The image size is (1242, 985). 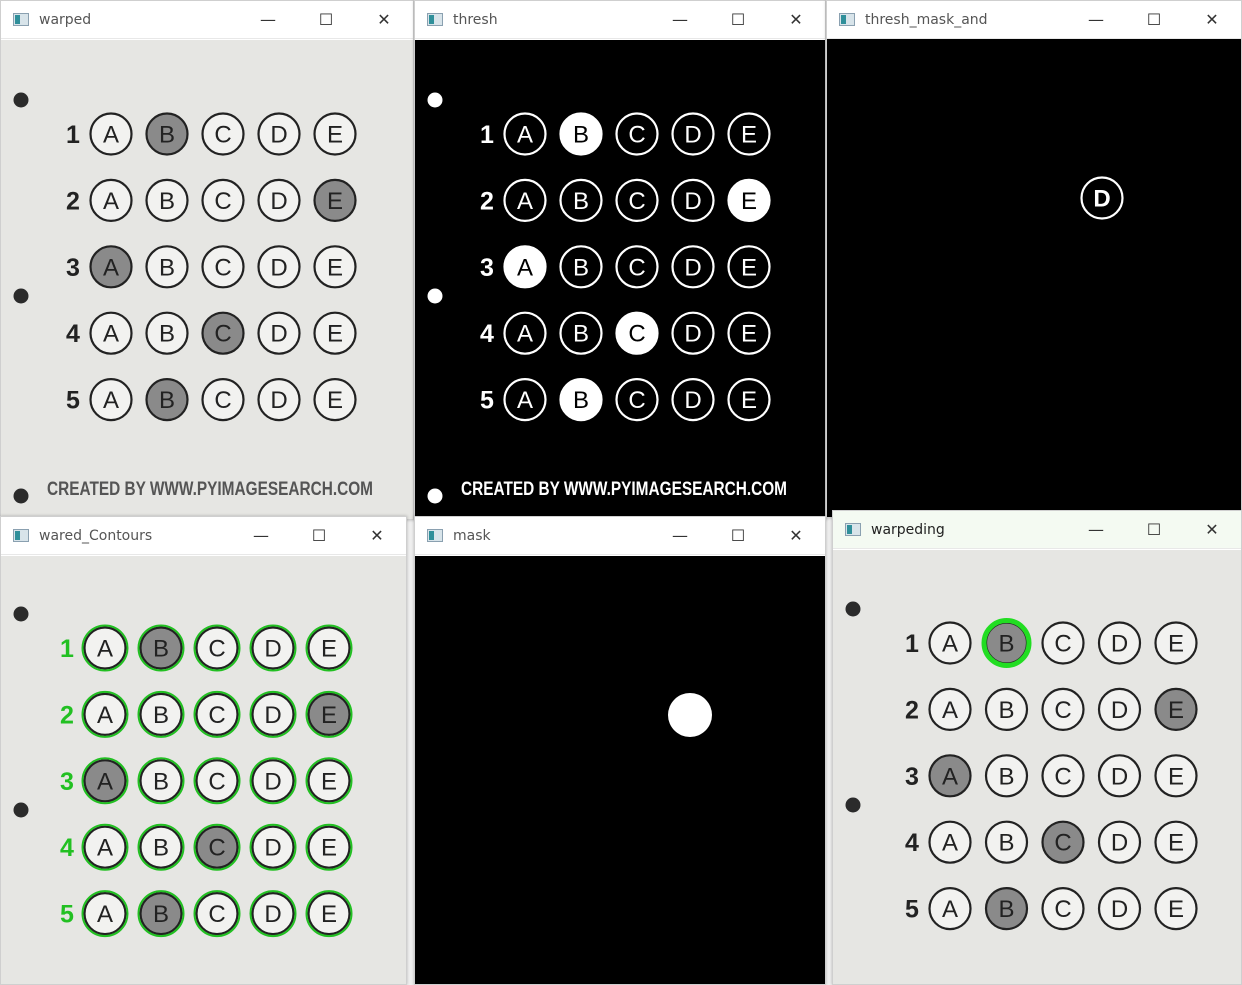 What do you see at coordinates (620, 20) in the screenshot?
I see `titlebar-thresh: thresh — ☐ ✕` at bounding box center [620, 20].